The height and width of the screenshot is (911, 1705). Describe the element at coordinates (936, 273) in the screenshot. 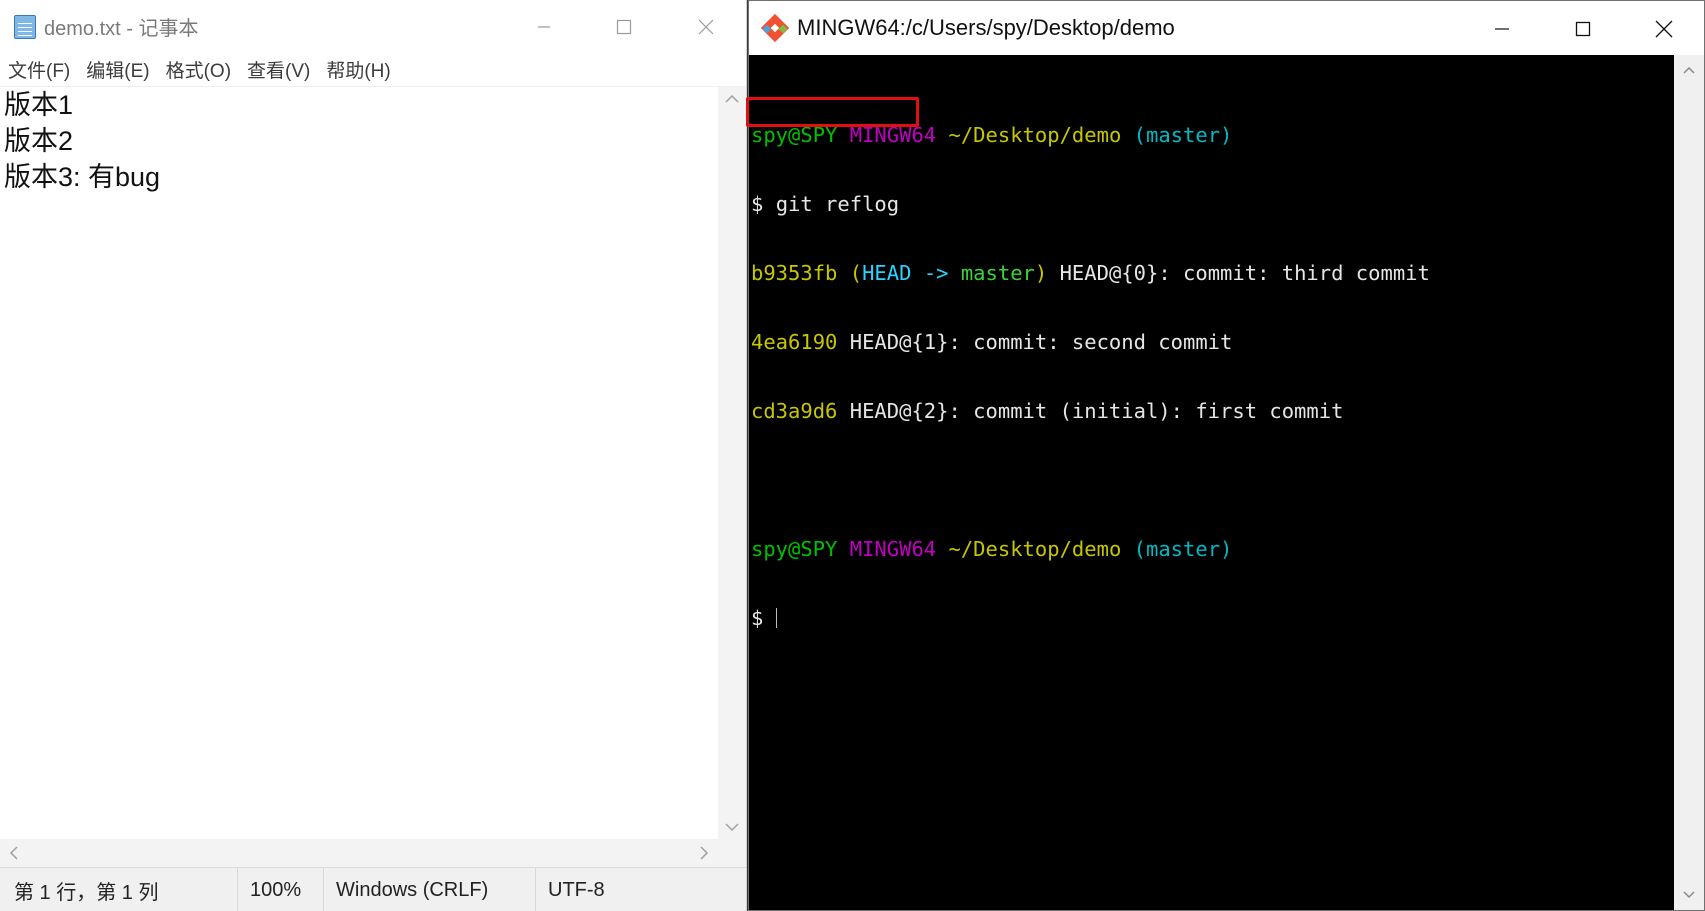

I see `ref-arrow: ->` at that location.